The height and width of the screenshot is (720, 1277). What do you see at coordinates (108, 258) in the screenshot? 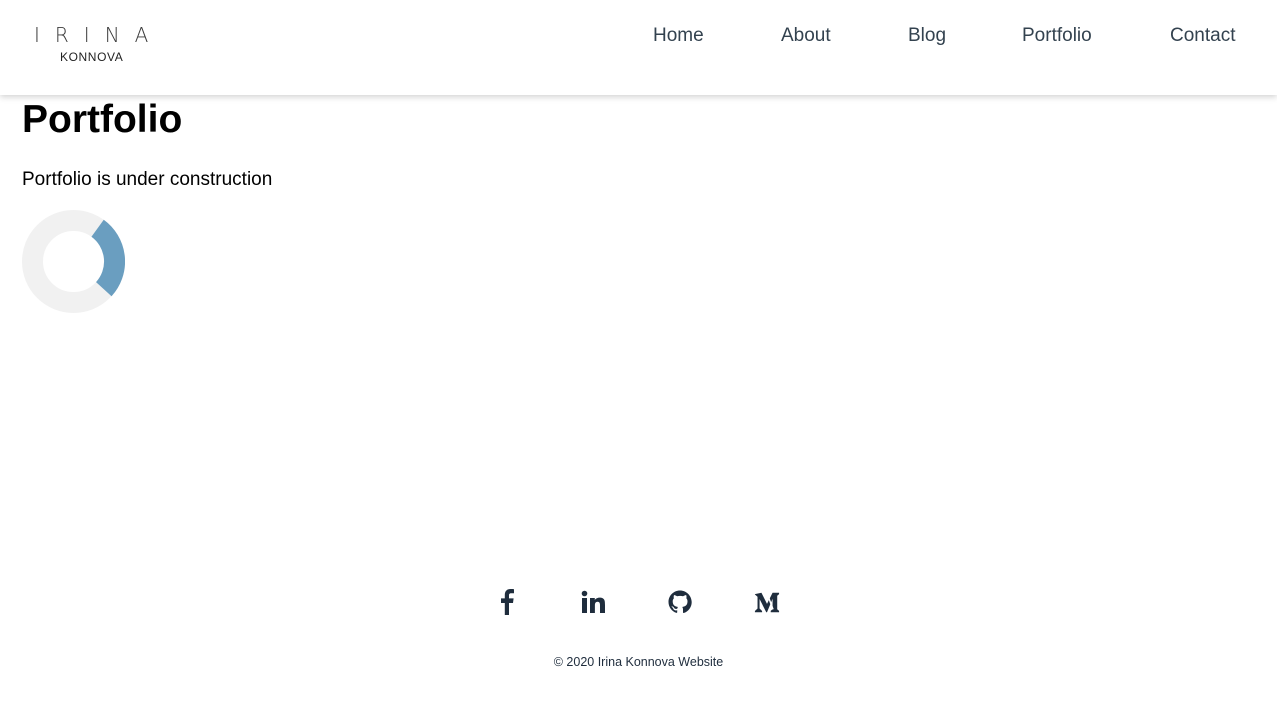
I see `spinner-arc` at bounding box center [108, 258].